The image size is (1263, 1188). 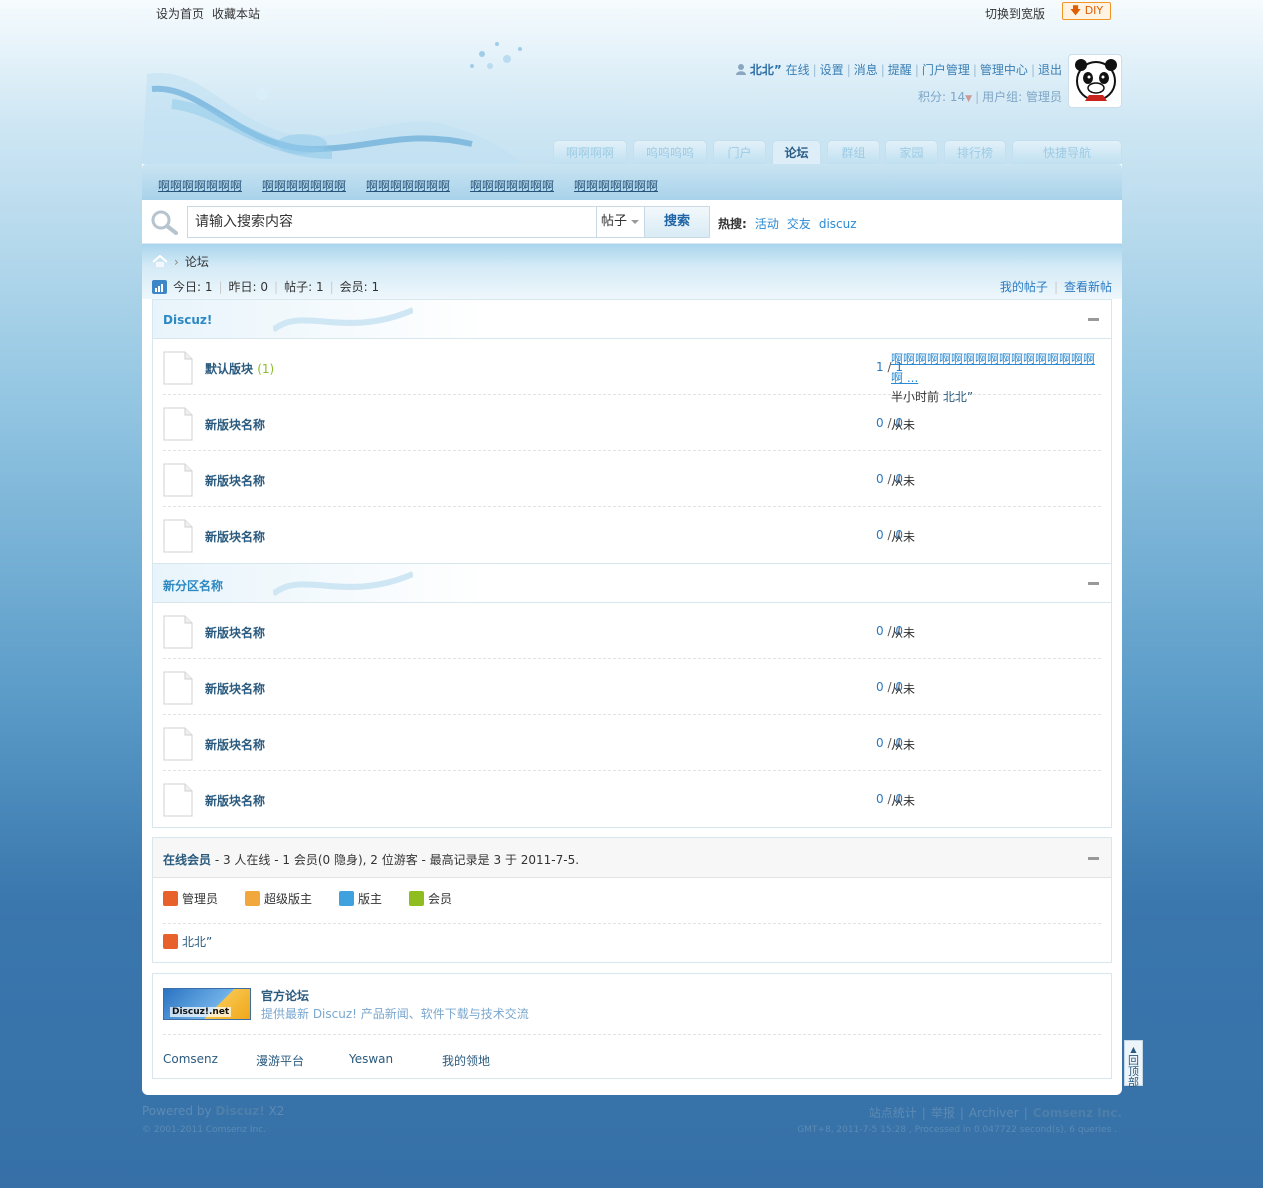 I want to click on admin-center-link: 管理中心, so click(x=1004, y=70).